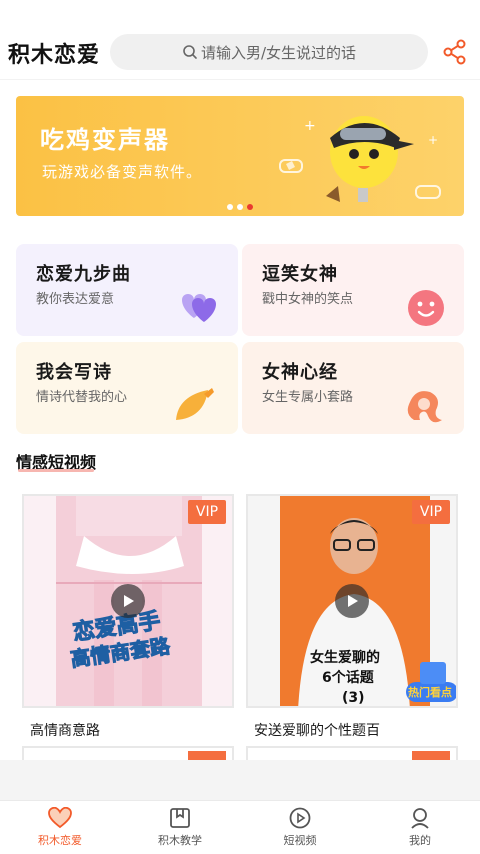  Describe the element at coordinates (127, 290) in the screenshot. I see `card-love-steps: 恋爱九步曲 教你表达爱意` at that location.